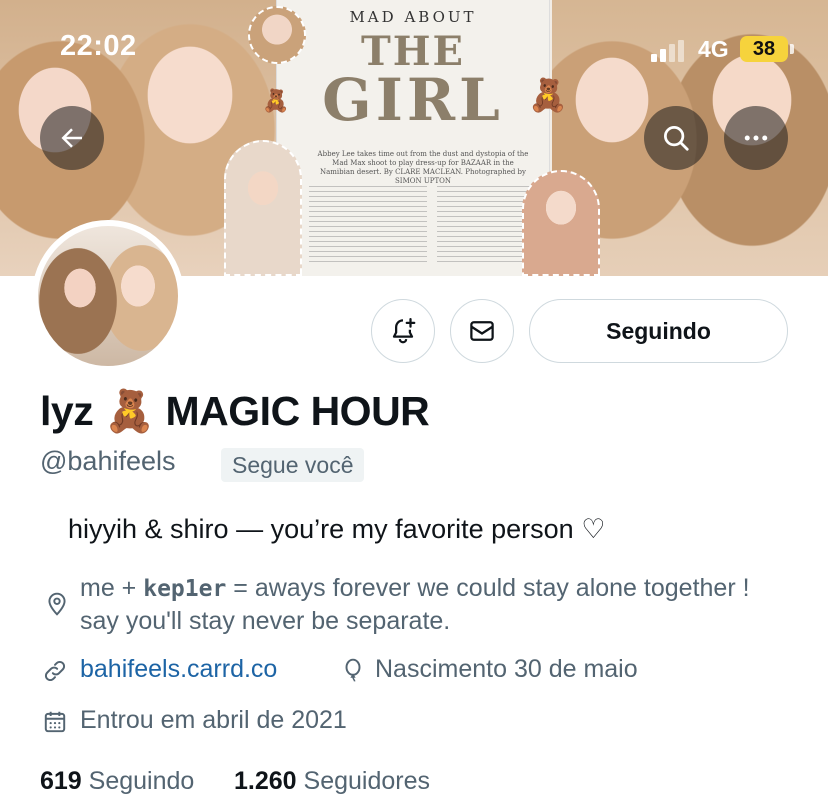  I want to click on bell-plus-icon, so click(404, 331).